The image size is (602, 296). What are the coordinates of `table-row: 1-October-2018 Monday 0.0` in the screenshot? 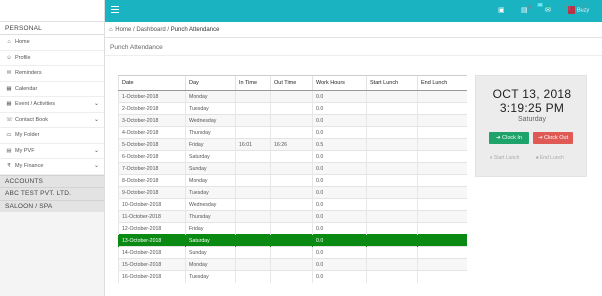 It's located at (292, 96).